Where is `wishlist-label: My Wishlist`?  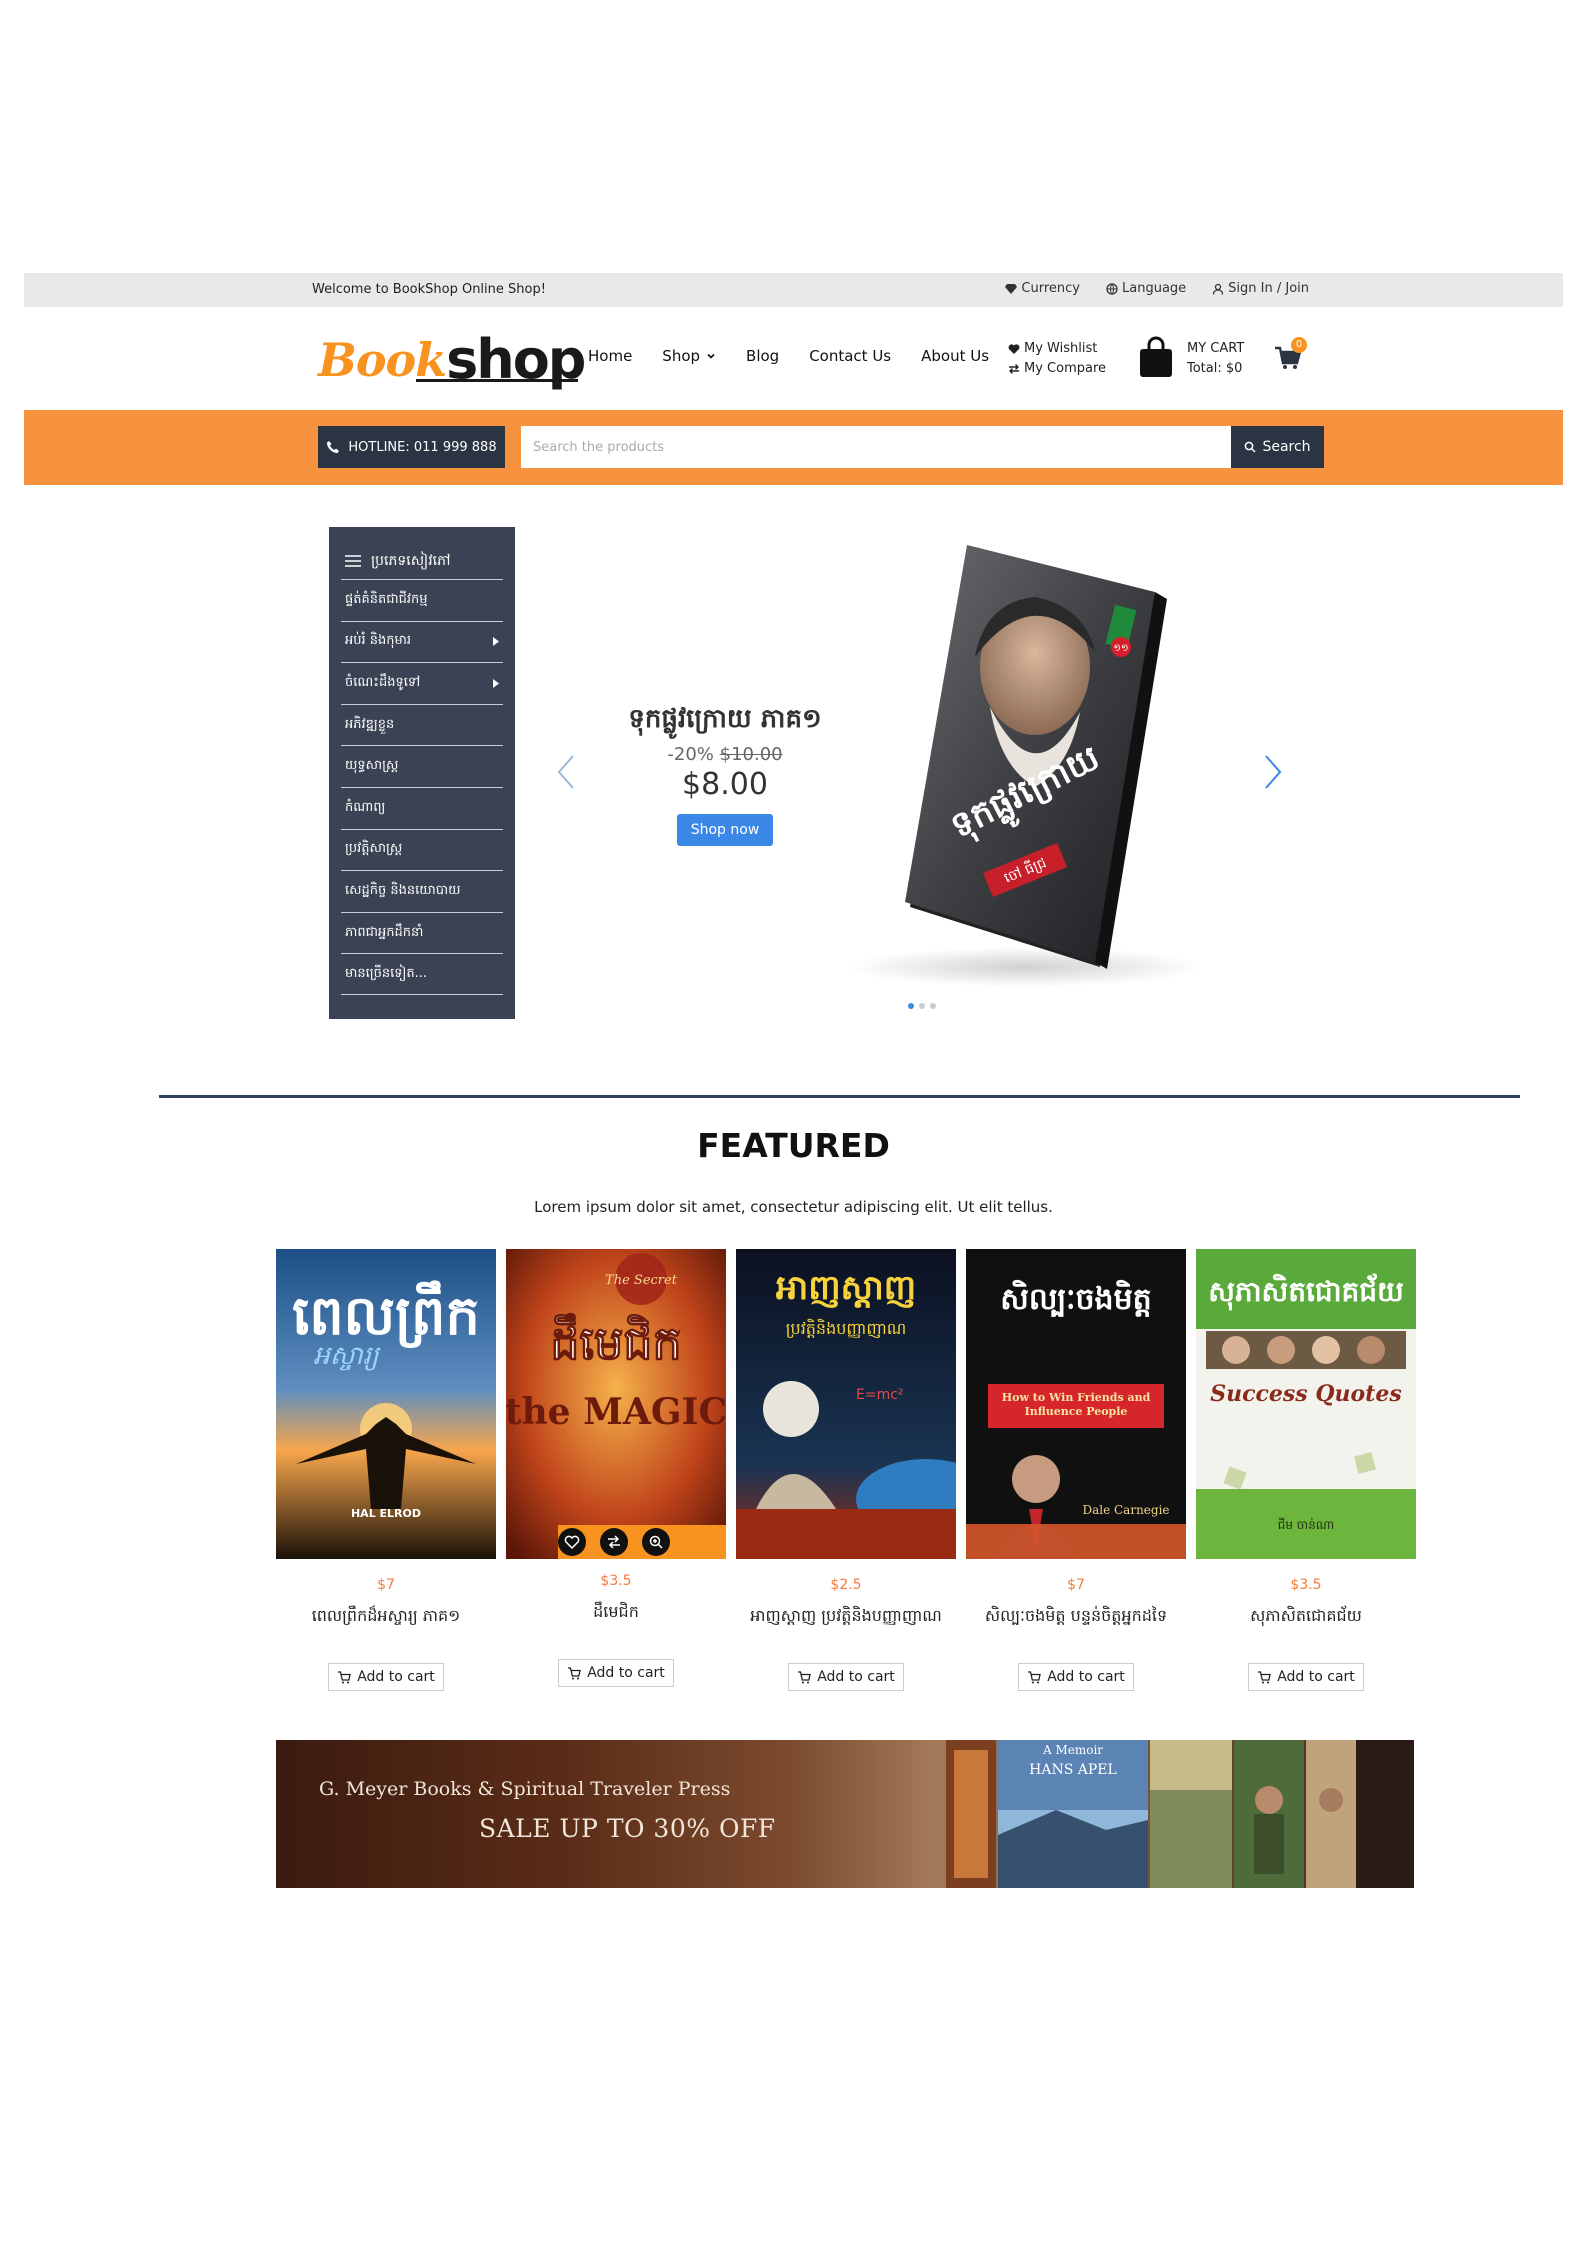 wishlist-label: My Wishlist is located at coordinates (1061, 348).